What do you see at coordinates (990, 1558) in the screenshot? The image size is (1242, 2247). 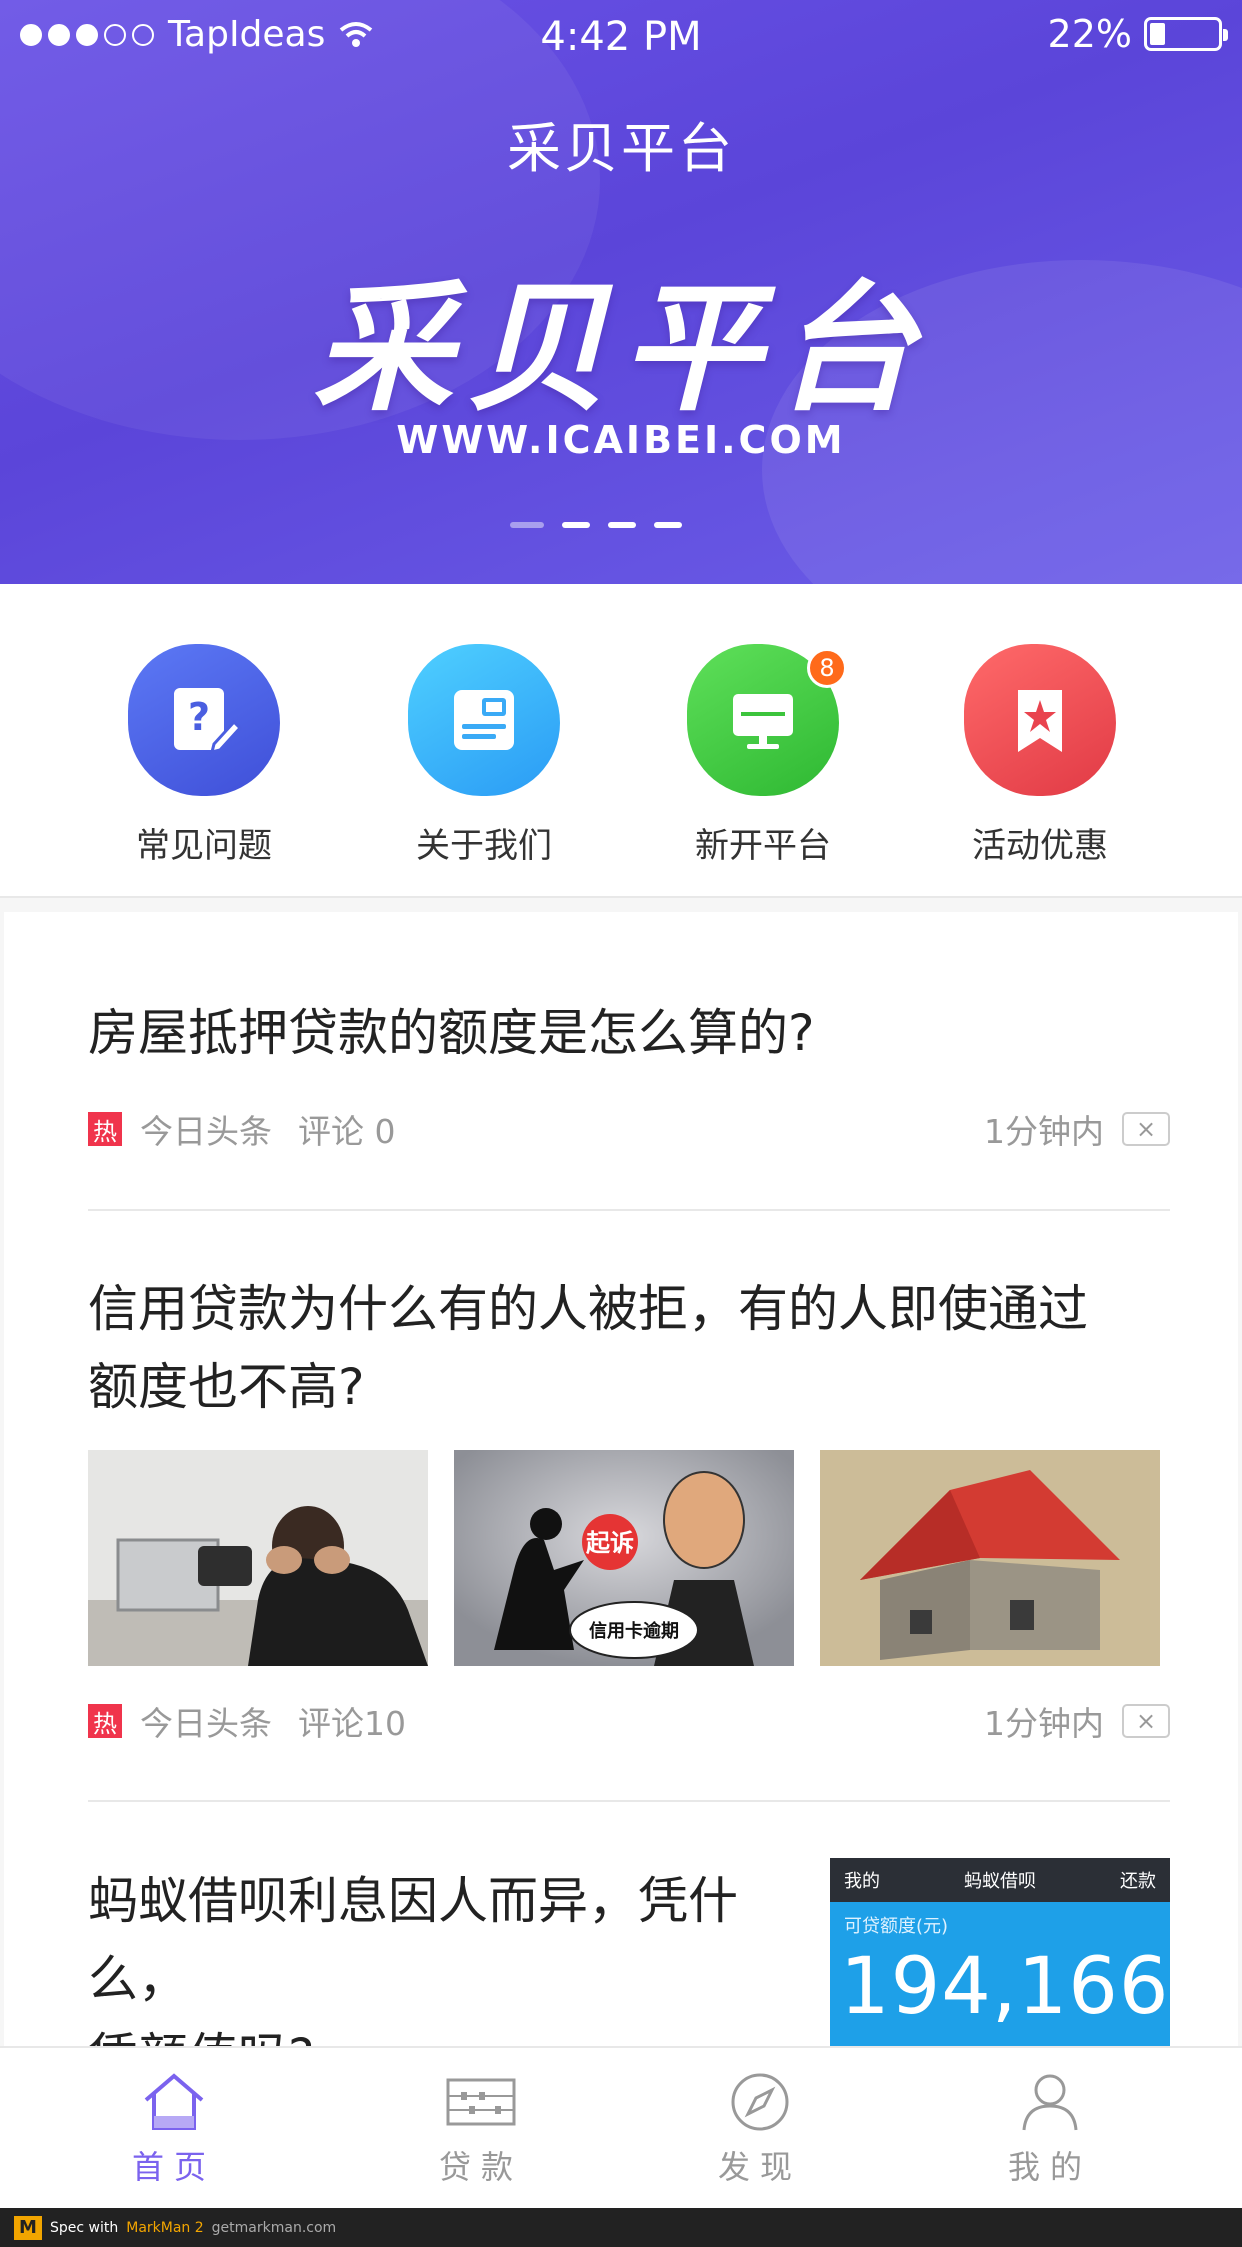 I see `house-on-money-photo` at bounding box center [990, 1558].